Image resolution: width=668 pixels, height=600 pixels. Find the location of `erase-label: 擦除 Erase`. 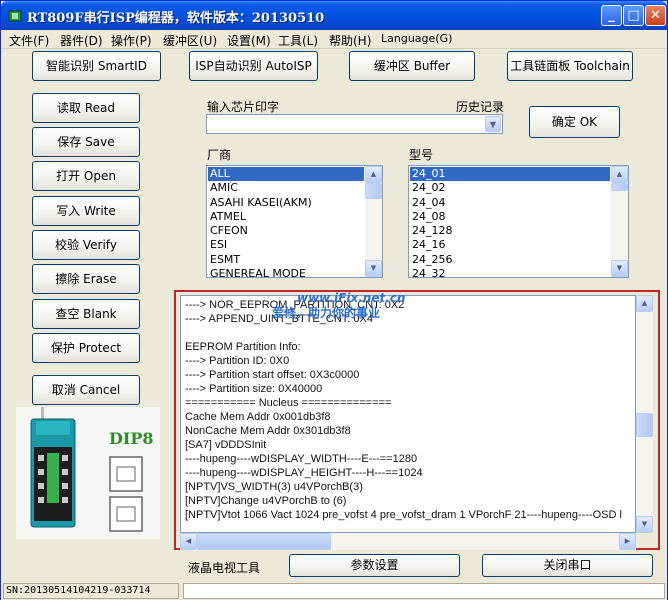

erase-label: 擦除 Erase is located at coordinates (86, 279).